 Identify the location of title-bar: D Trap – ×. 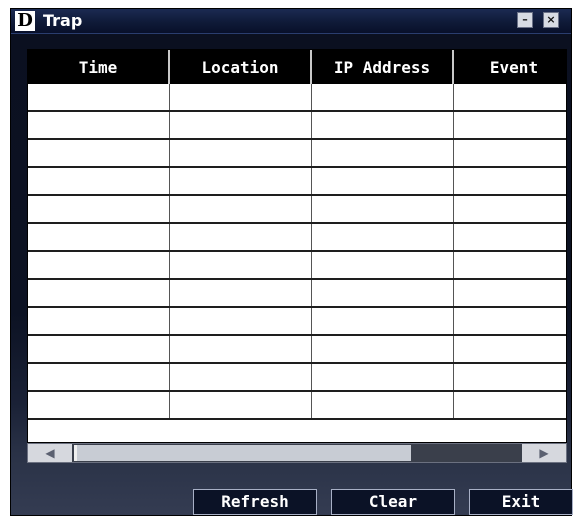
(291, 21).